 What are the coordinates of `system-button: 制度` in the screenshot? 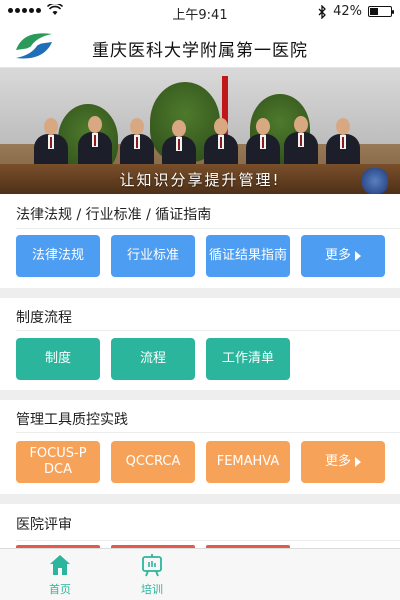 It's located at (58, 359).